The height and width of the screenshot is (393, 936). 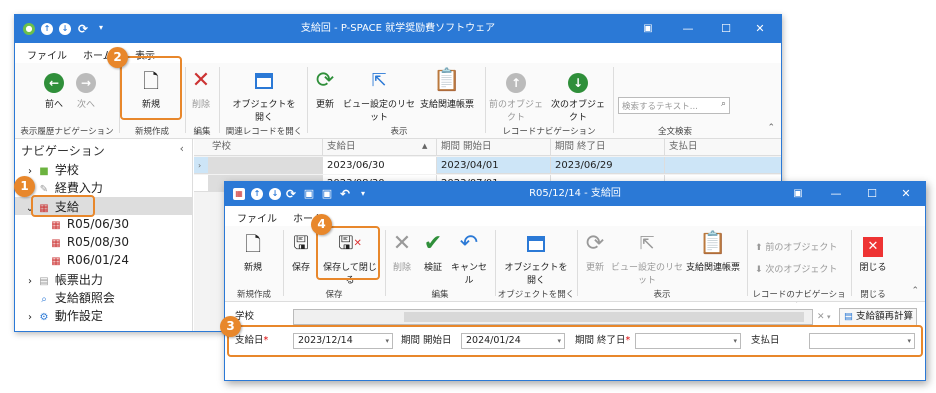 I want to click on column-header-paid-date: 支払日, so click(x=724, y=147).